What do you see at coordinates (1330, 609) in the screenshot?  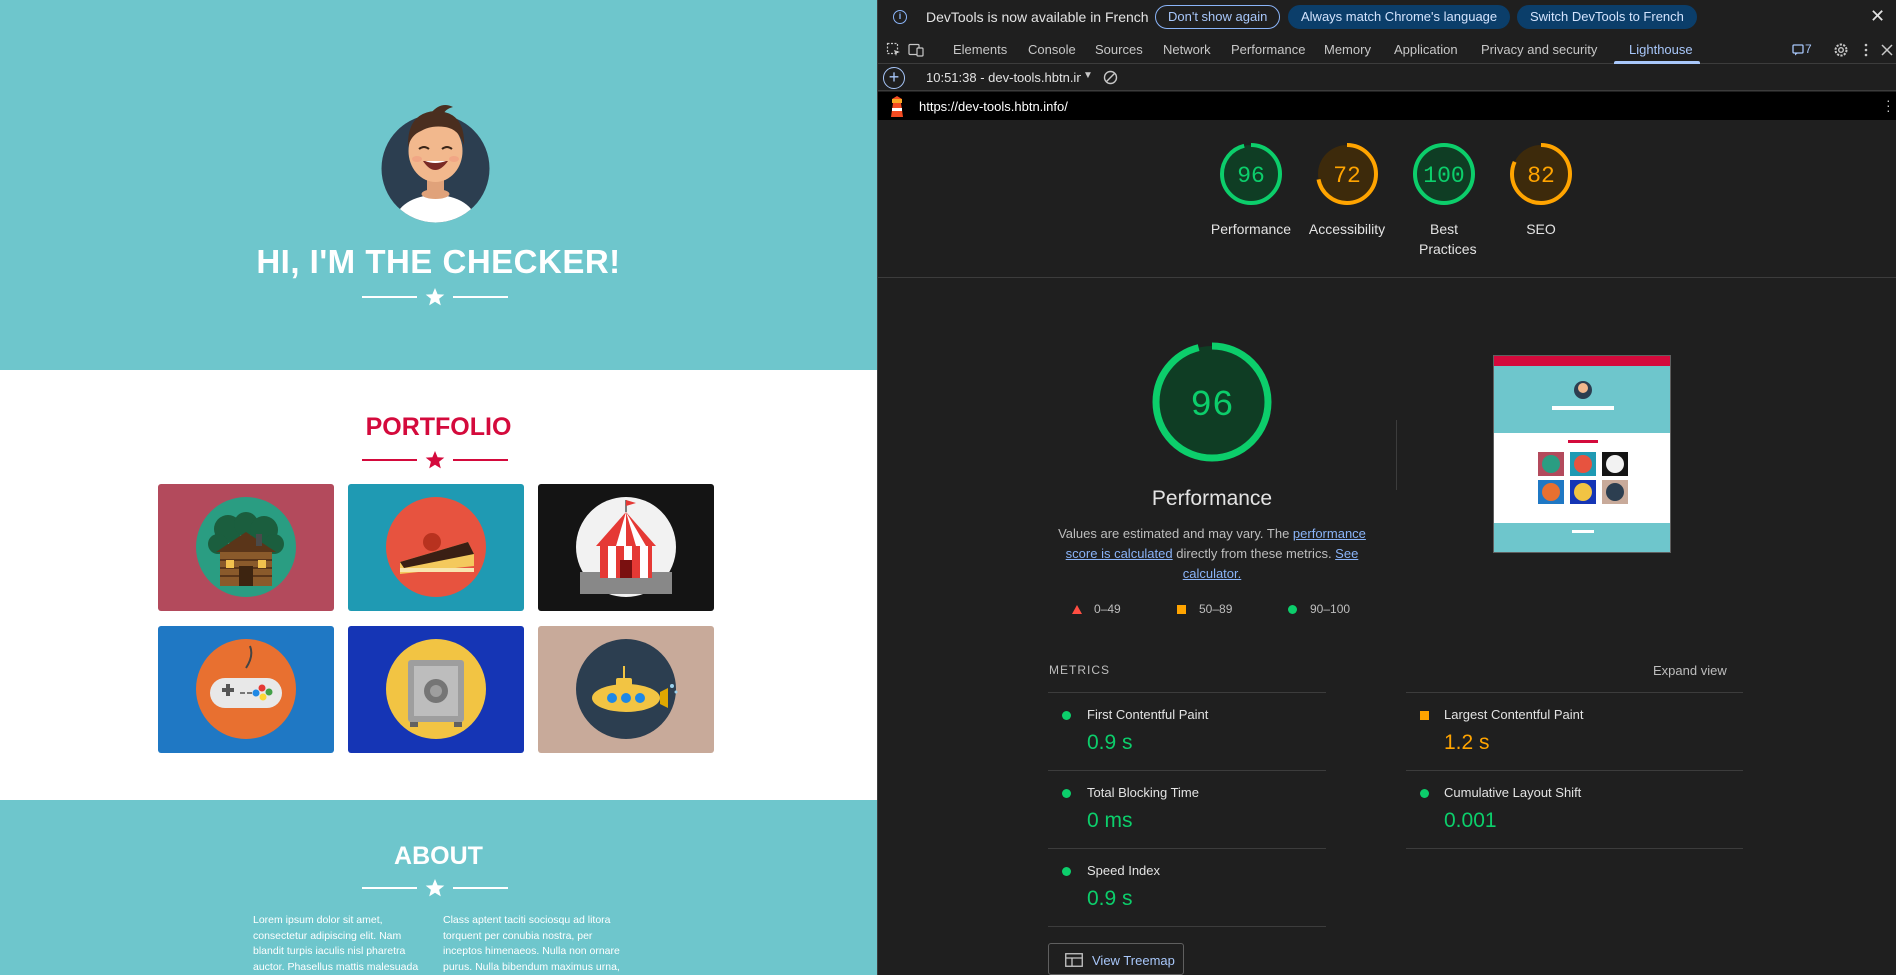 I see `legend-pass-range: 90–100` at bounding box center [1330, 609].